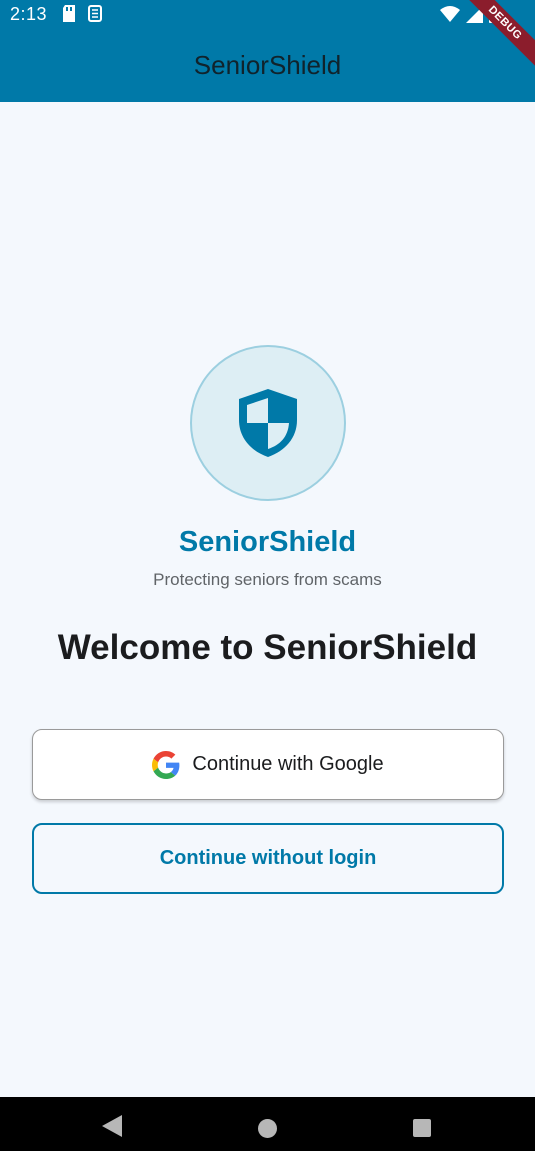 Image resolution: width=535 pixels, height=1151 pixels. Describe the element at coordinates (69, 13) in the screenshot. I see `sd-card-icon` at that location.